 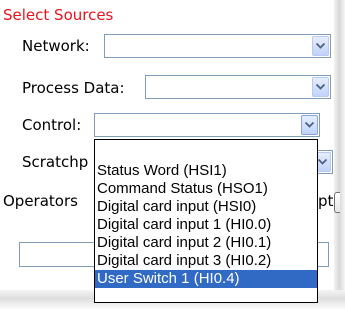 I want to click on dropdown-option: Status Word (HSI1), so click(x=206, y=171).